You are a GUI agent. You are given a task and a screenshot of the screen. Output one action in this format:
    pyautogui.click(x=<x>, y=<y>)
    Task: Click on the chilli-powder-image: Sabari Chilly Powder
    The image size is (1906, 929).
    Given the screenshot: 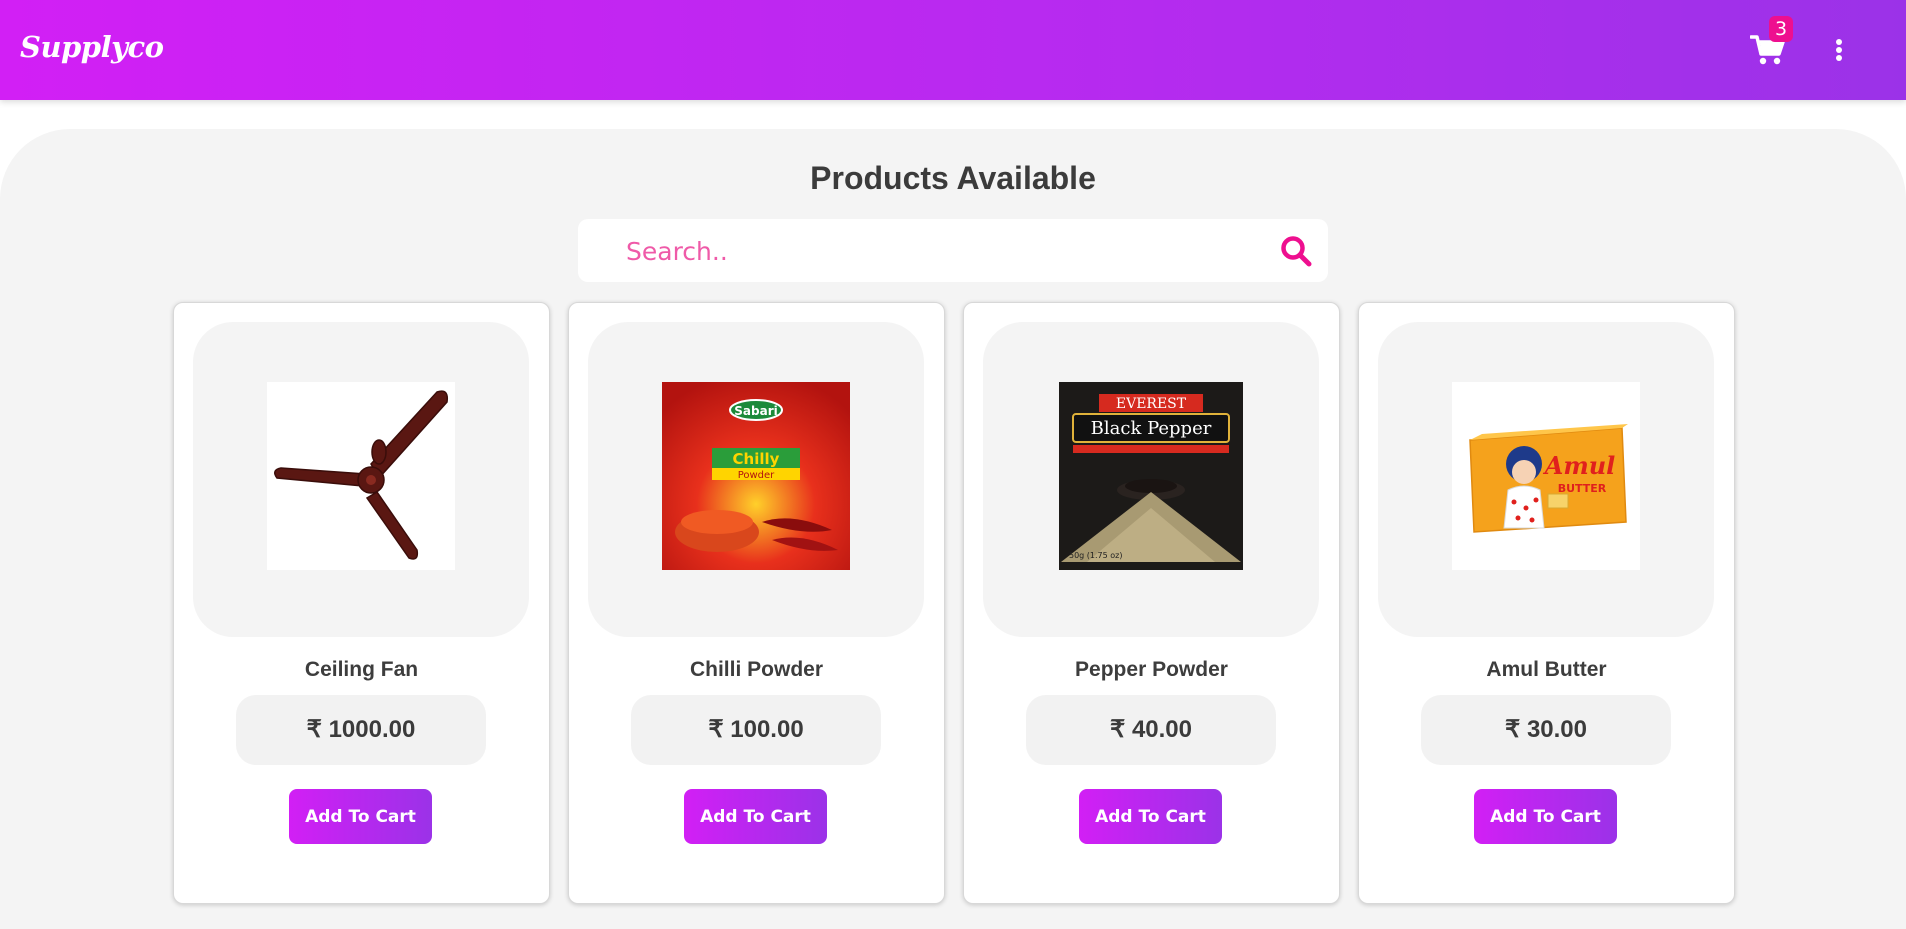 What is the action you would take?
    pyautogui.click(x=756, y=476)
    